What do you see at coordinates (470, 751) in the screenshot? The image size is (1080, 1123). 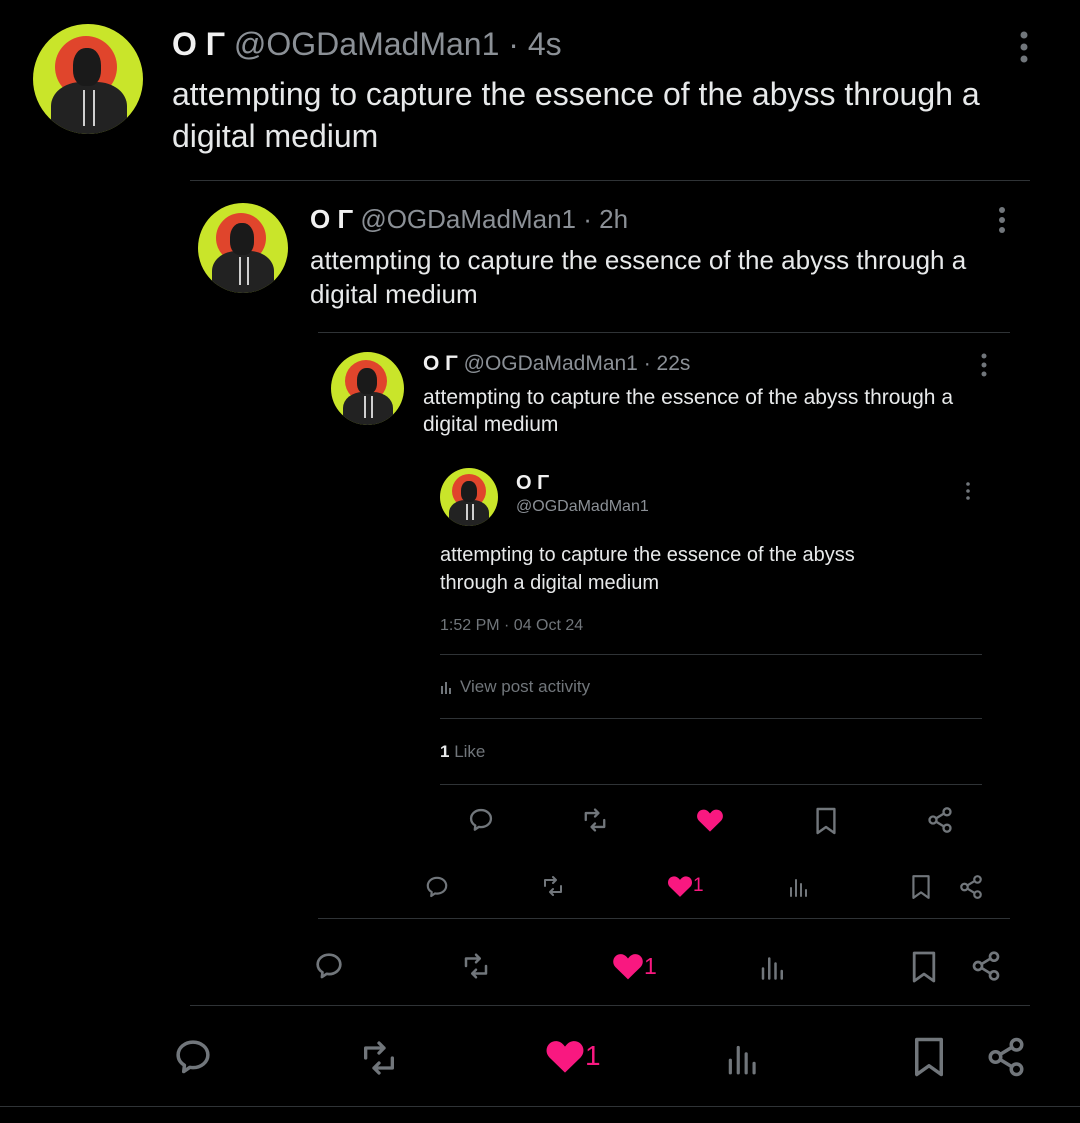 I see `likes-label: Like` at bounding box center [470, 751].